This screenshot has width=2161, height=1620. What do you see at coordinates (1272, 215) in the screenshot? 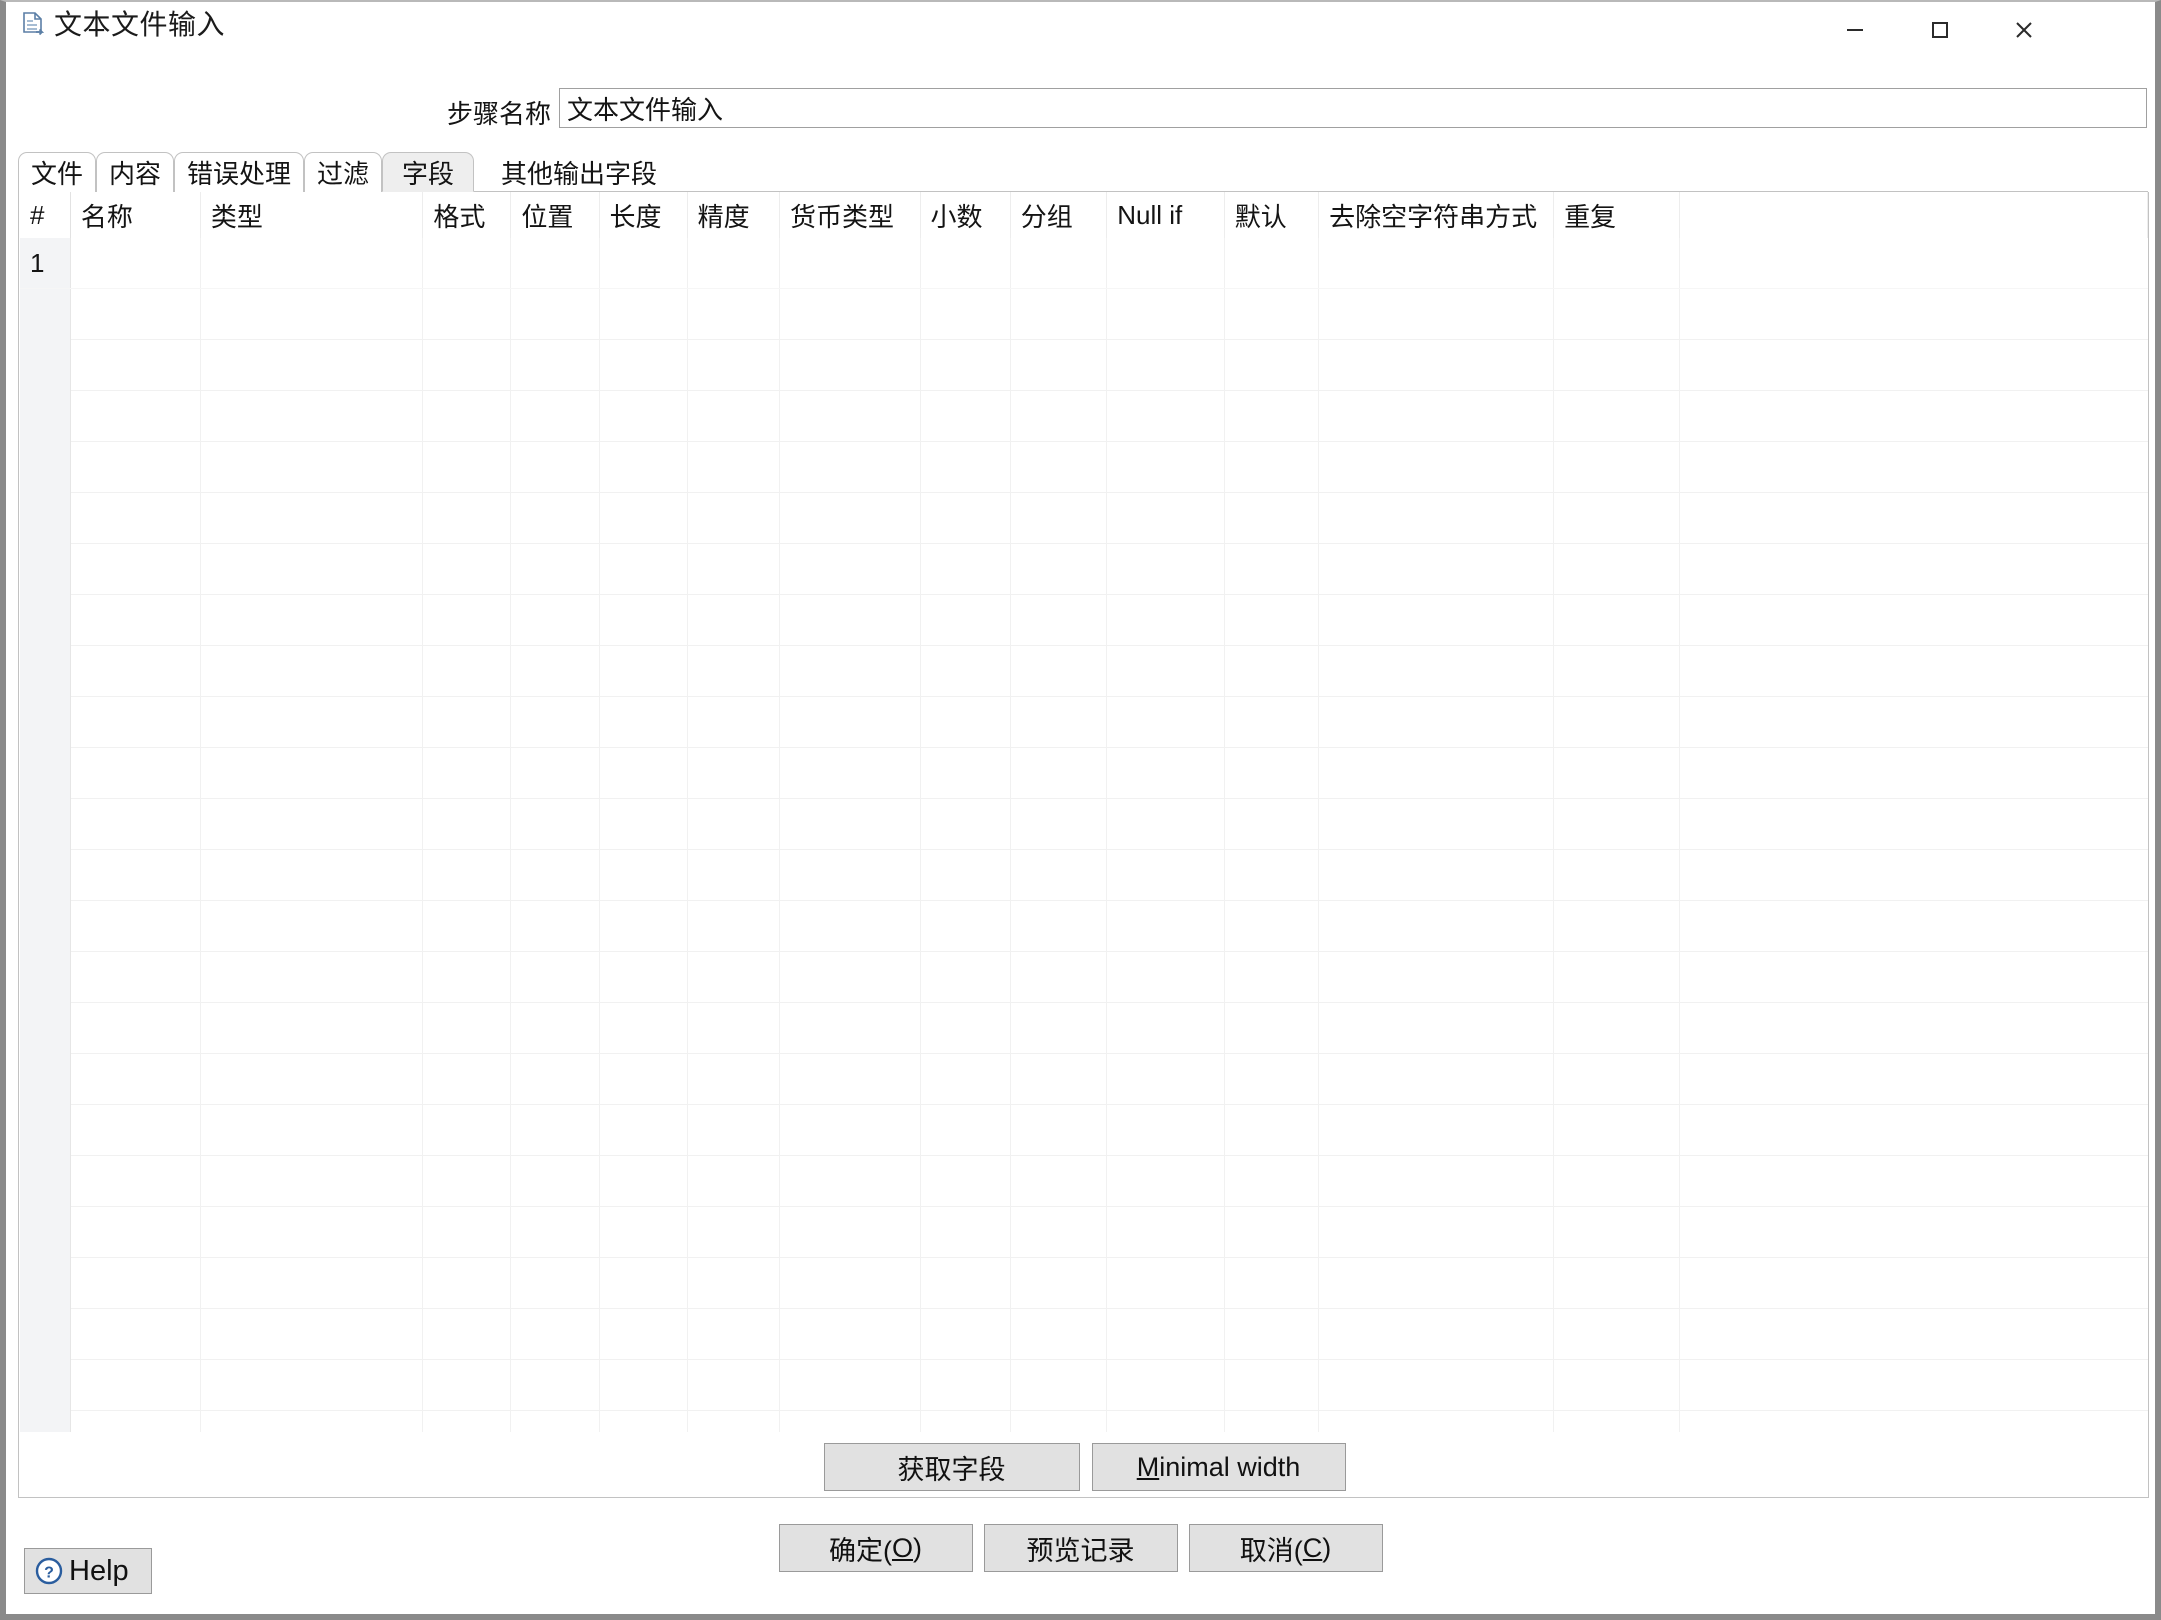
I see `col-header-default: 默认` at bounding box center [1272, 215].